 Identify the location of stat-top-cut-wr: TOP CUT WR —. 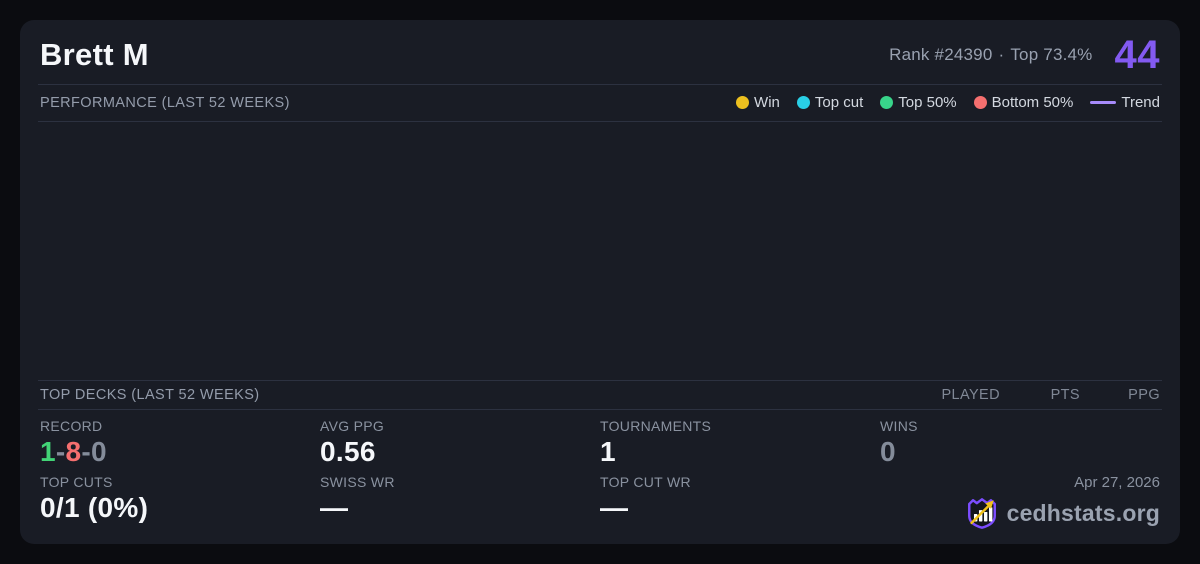
(740, 502).